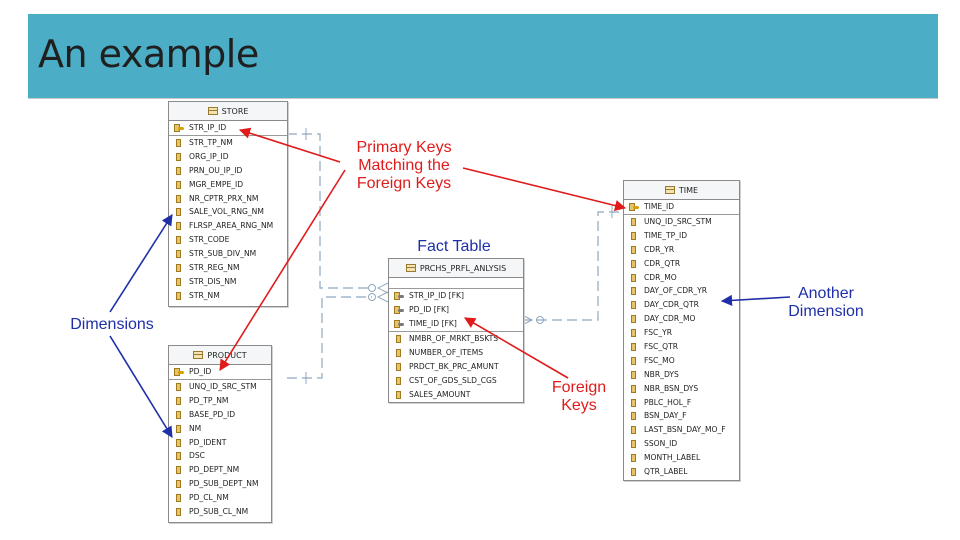 This screenshot has width=960, height=540. I want to click on arrow-to-store-table, so click(141, 263).